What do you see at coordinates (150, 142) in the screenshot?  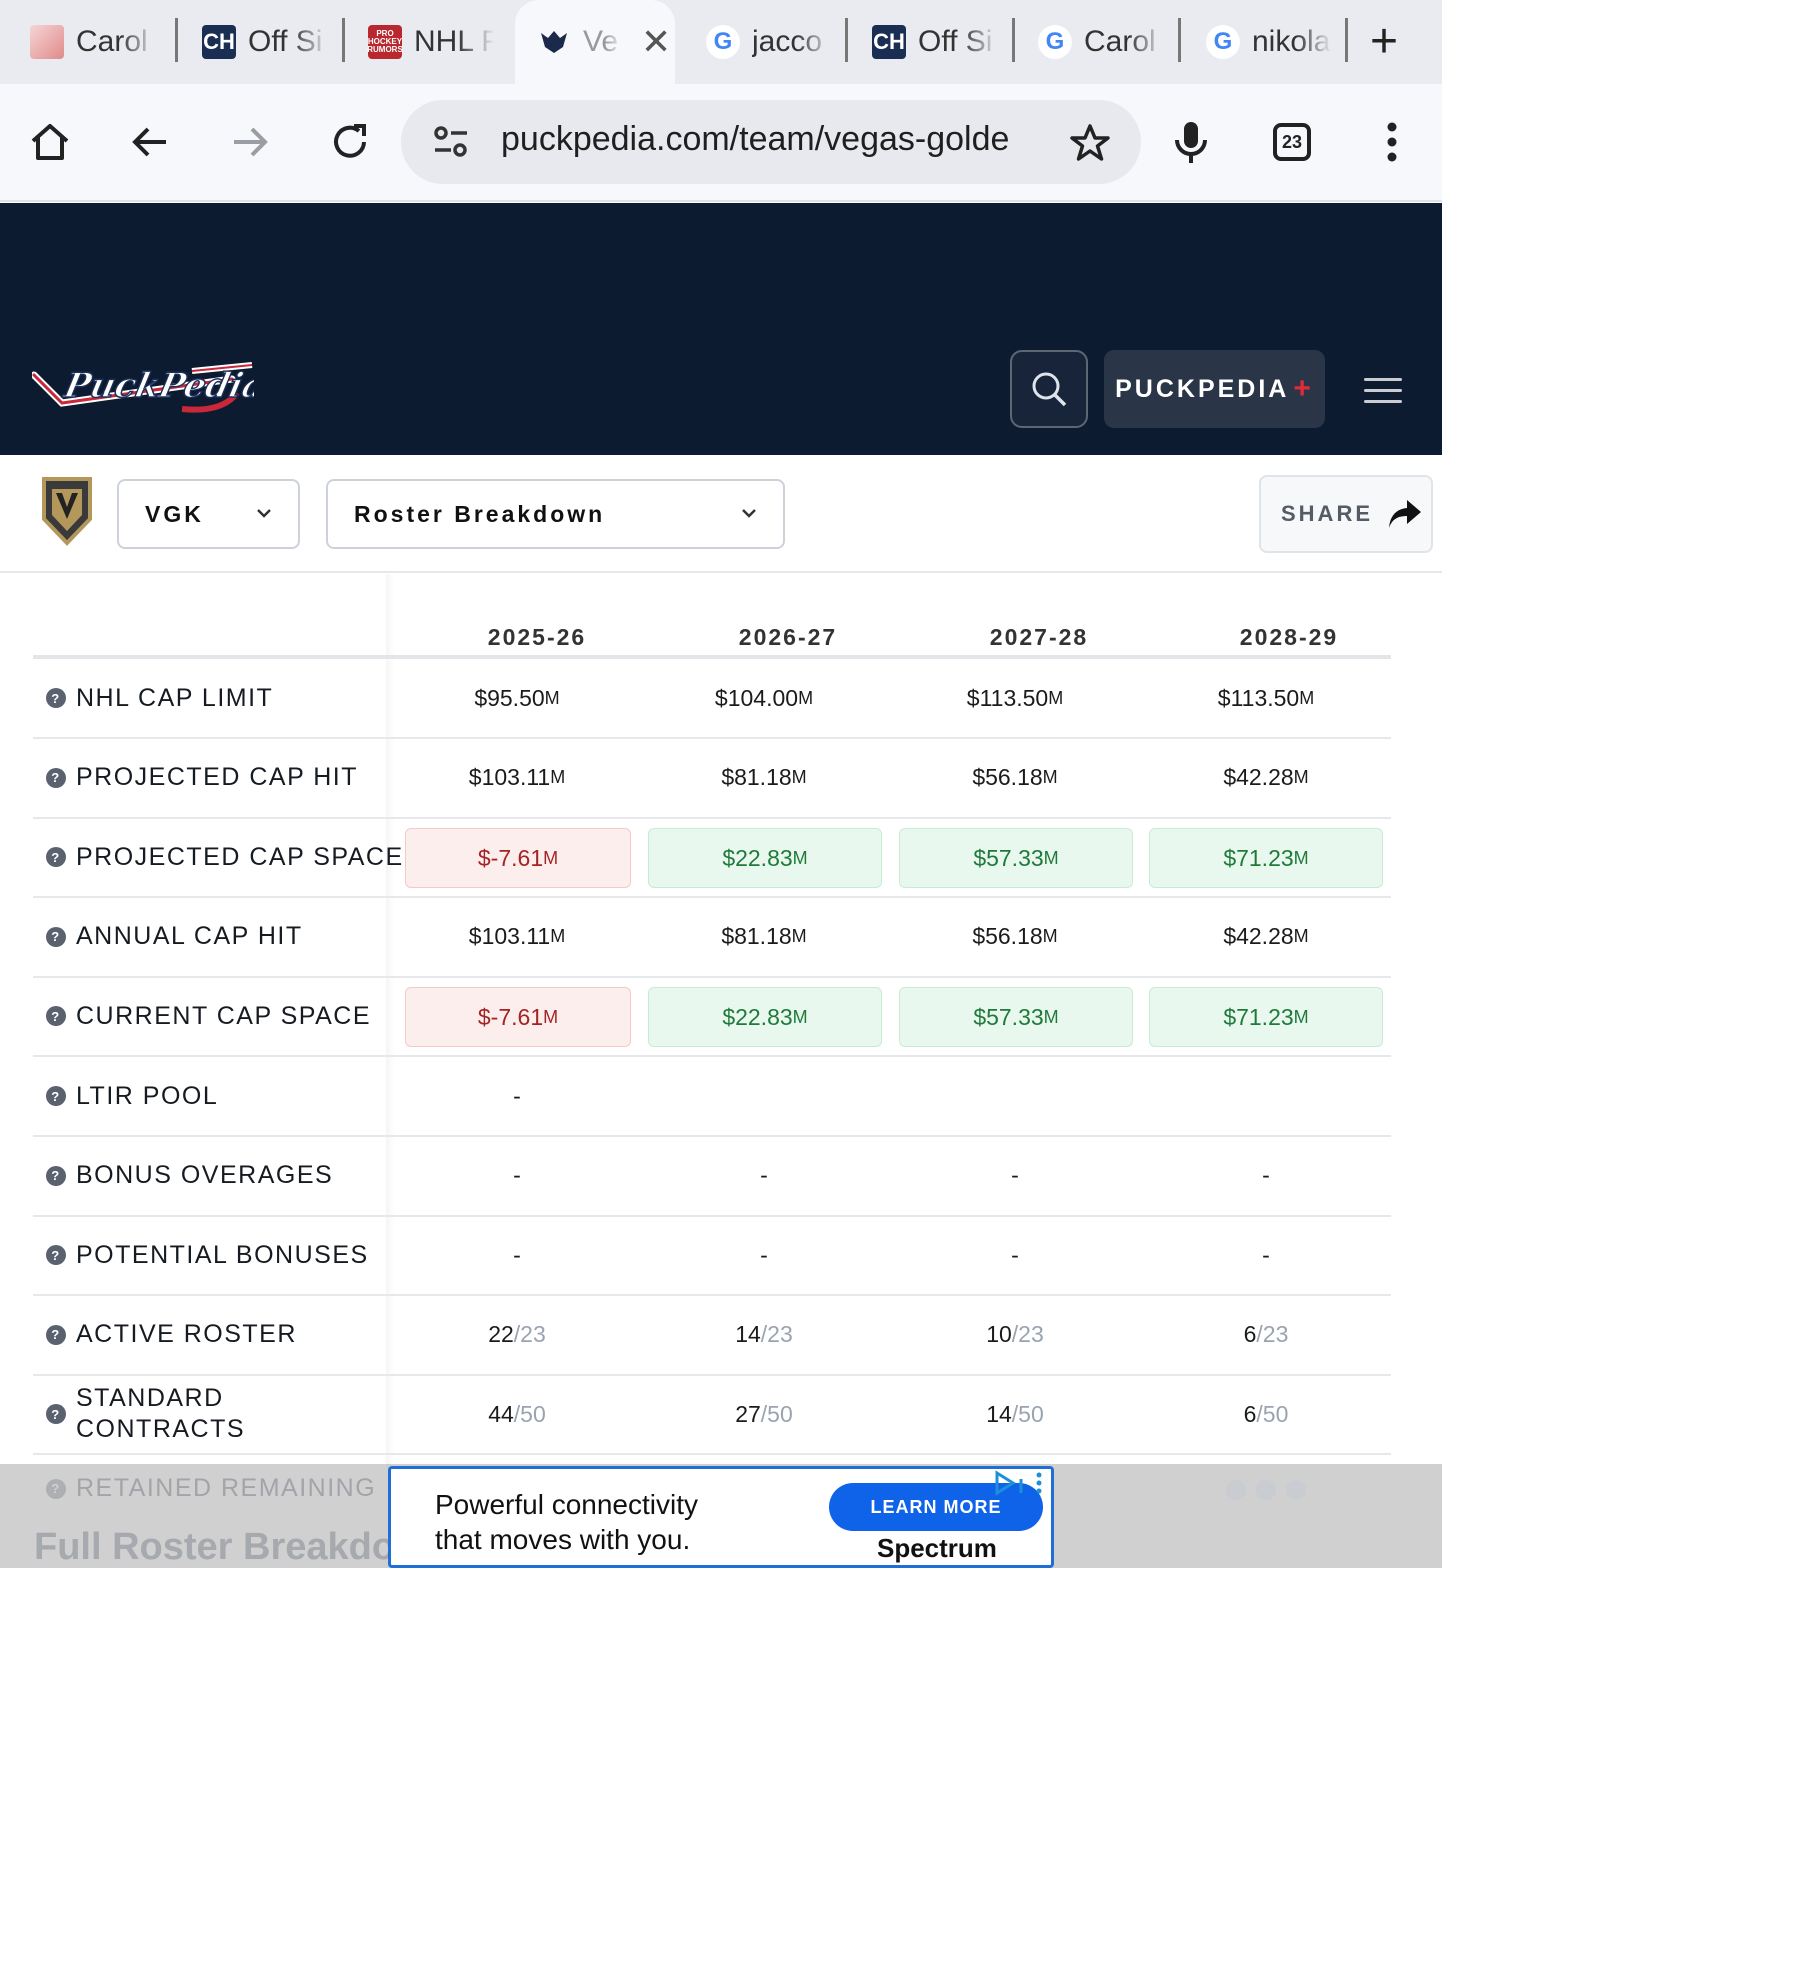 I see `back-arrow-icon` at bounding box center [150, 142].